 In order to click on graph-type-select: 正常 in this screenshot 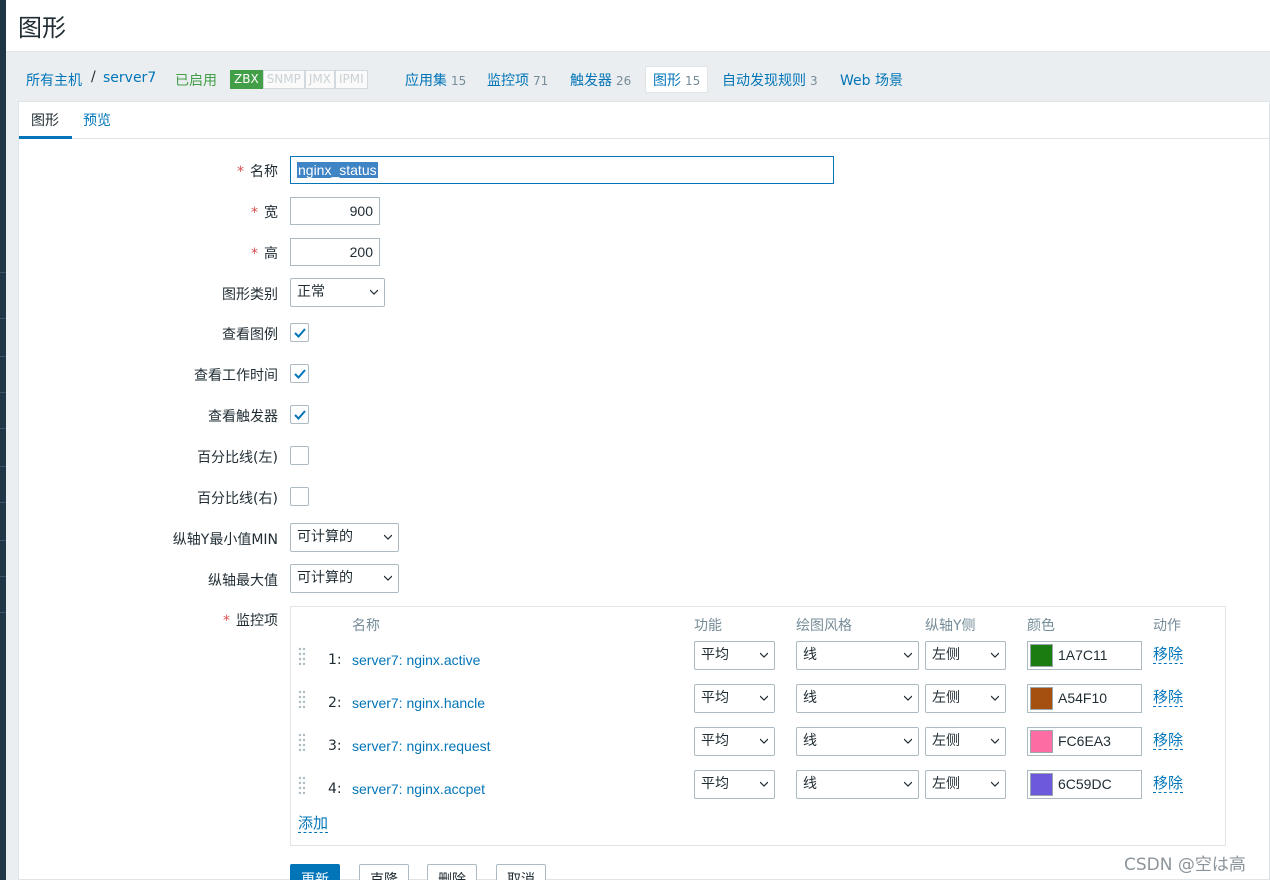, I will do `click(337, 292)`.